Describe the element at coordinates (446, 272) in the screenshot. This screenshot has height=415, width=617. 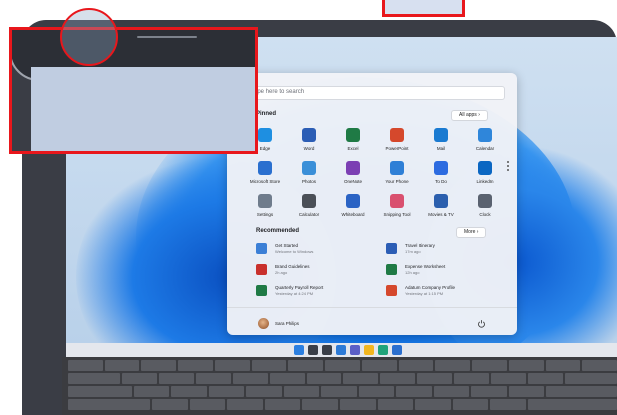
I see `recommended-item: Expense Worksheet 12h ago` at that location.